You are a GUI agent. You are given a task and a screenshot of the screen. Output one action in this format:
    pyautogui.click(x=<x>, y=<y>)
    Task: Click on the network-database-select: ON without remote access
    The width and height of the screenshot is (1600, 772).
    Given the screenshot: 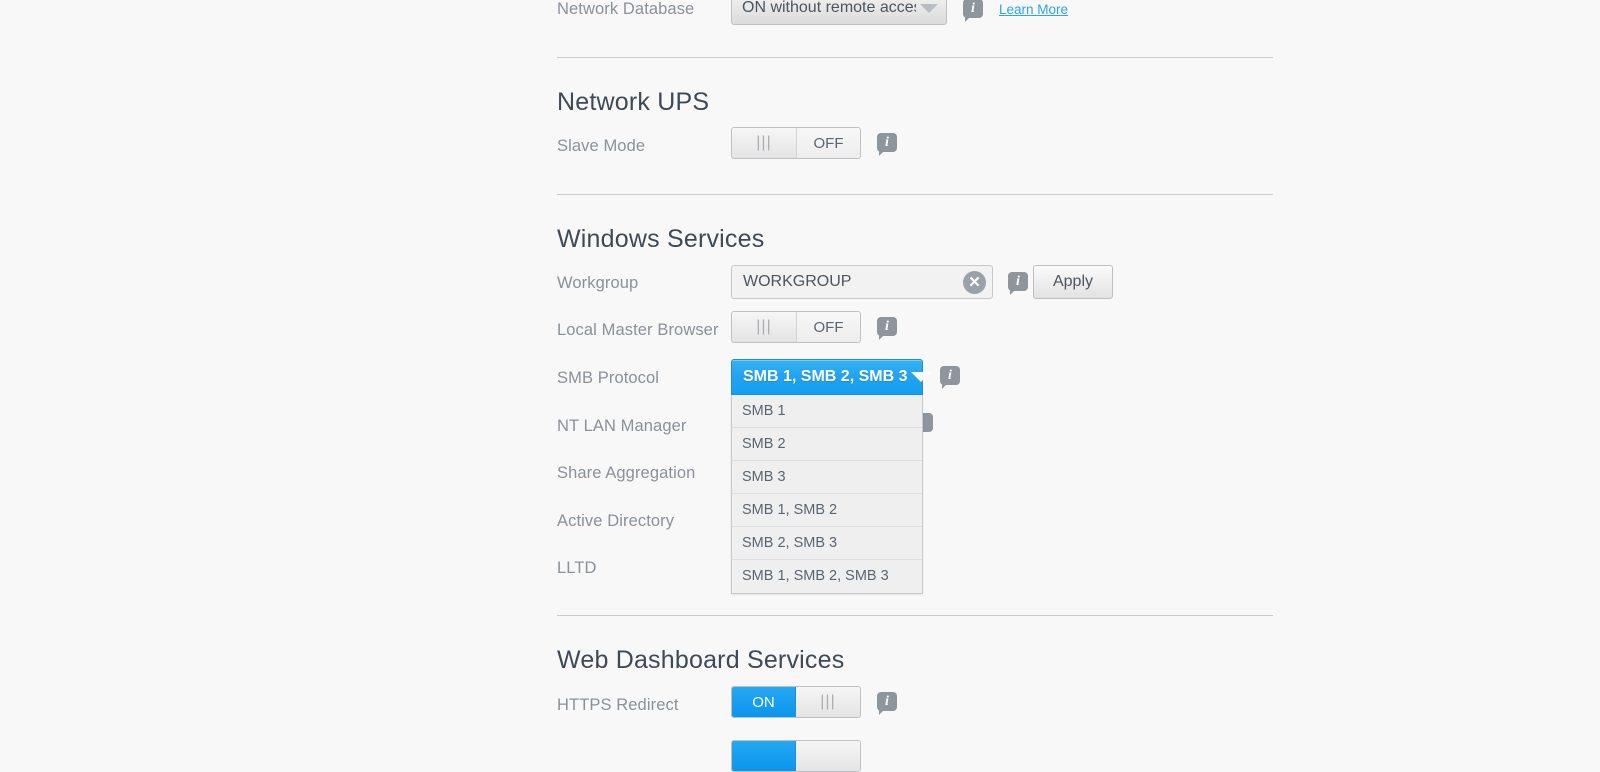 What is the action you would take?
    pyautogui.click(x=839, y=12)
    